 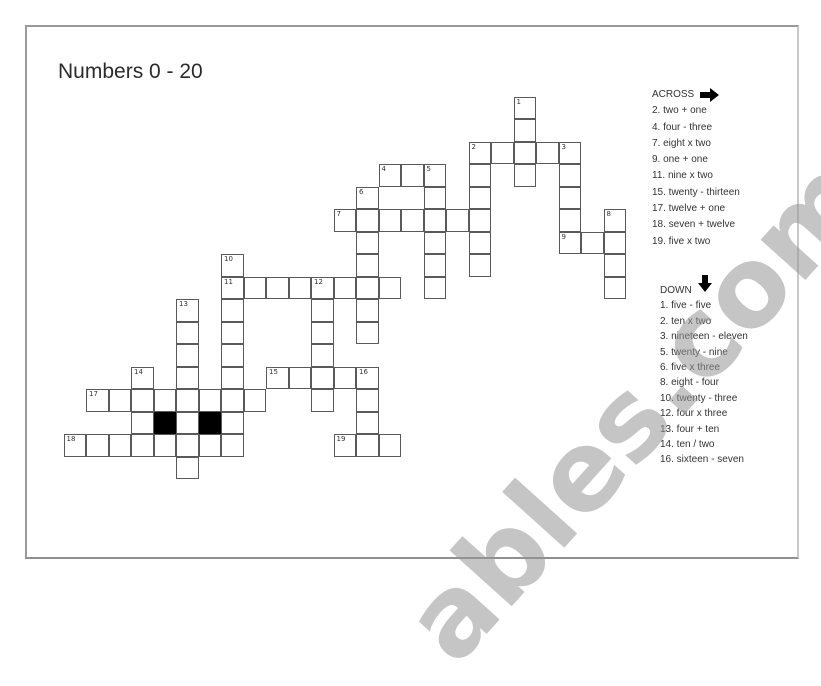 What do you see at coordinates (367, 197) in the screenshot?
I see `crossword-cell: 6` at bounding box center [367, 197].